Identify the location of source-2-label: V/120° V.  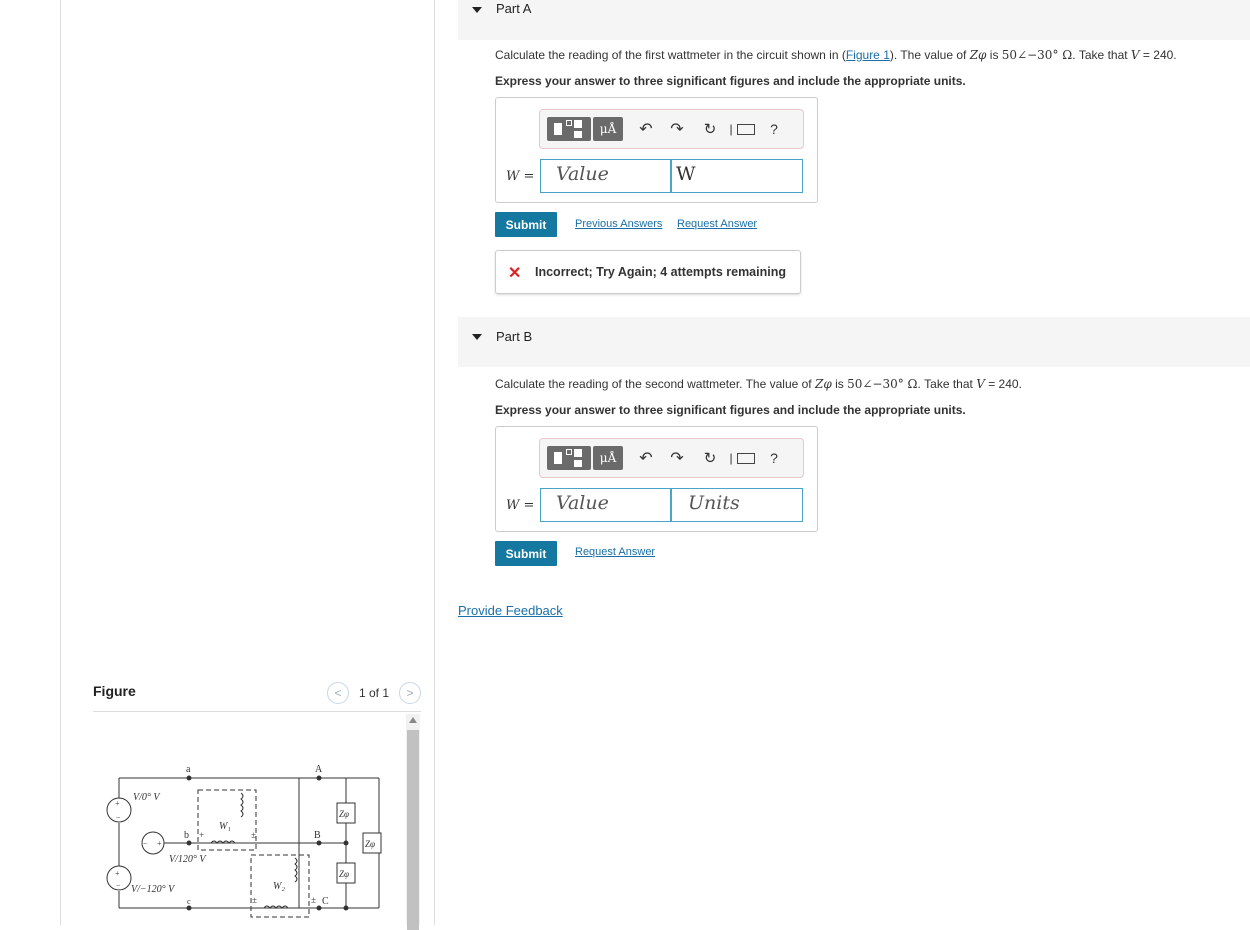
(188, 859).